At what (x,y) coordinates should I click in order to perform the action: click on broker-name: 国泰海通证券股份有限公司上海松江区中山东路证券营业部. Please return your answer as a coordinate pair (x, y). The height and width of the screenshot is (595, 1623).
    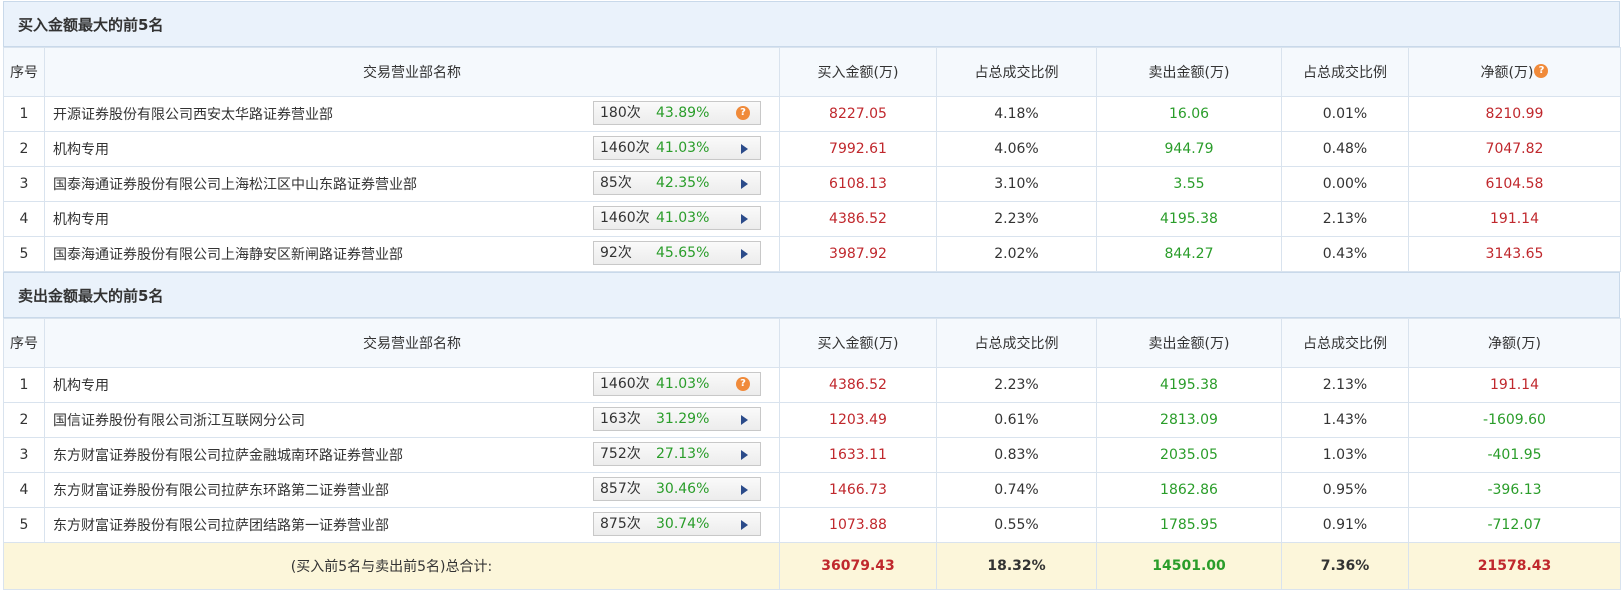
    Looking at the image, I should click on (235, 184).